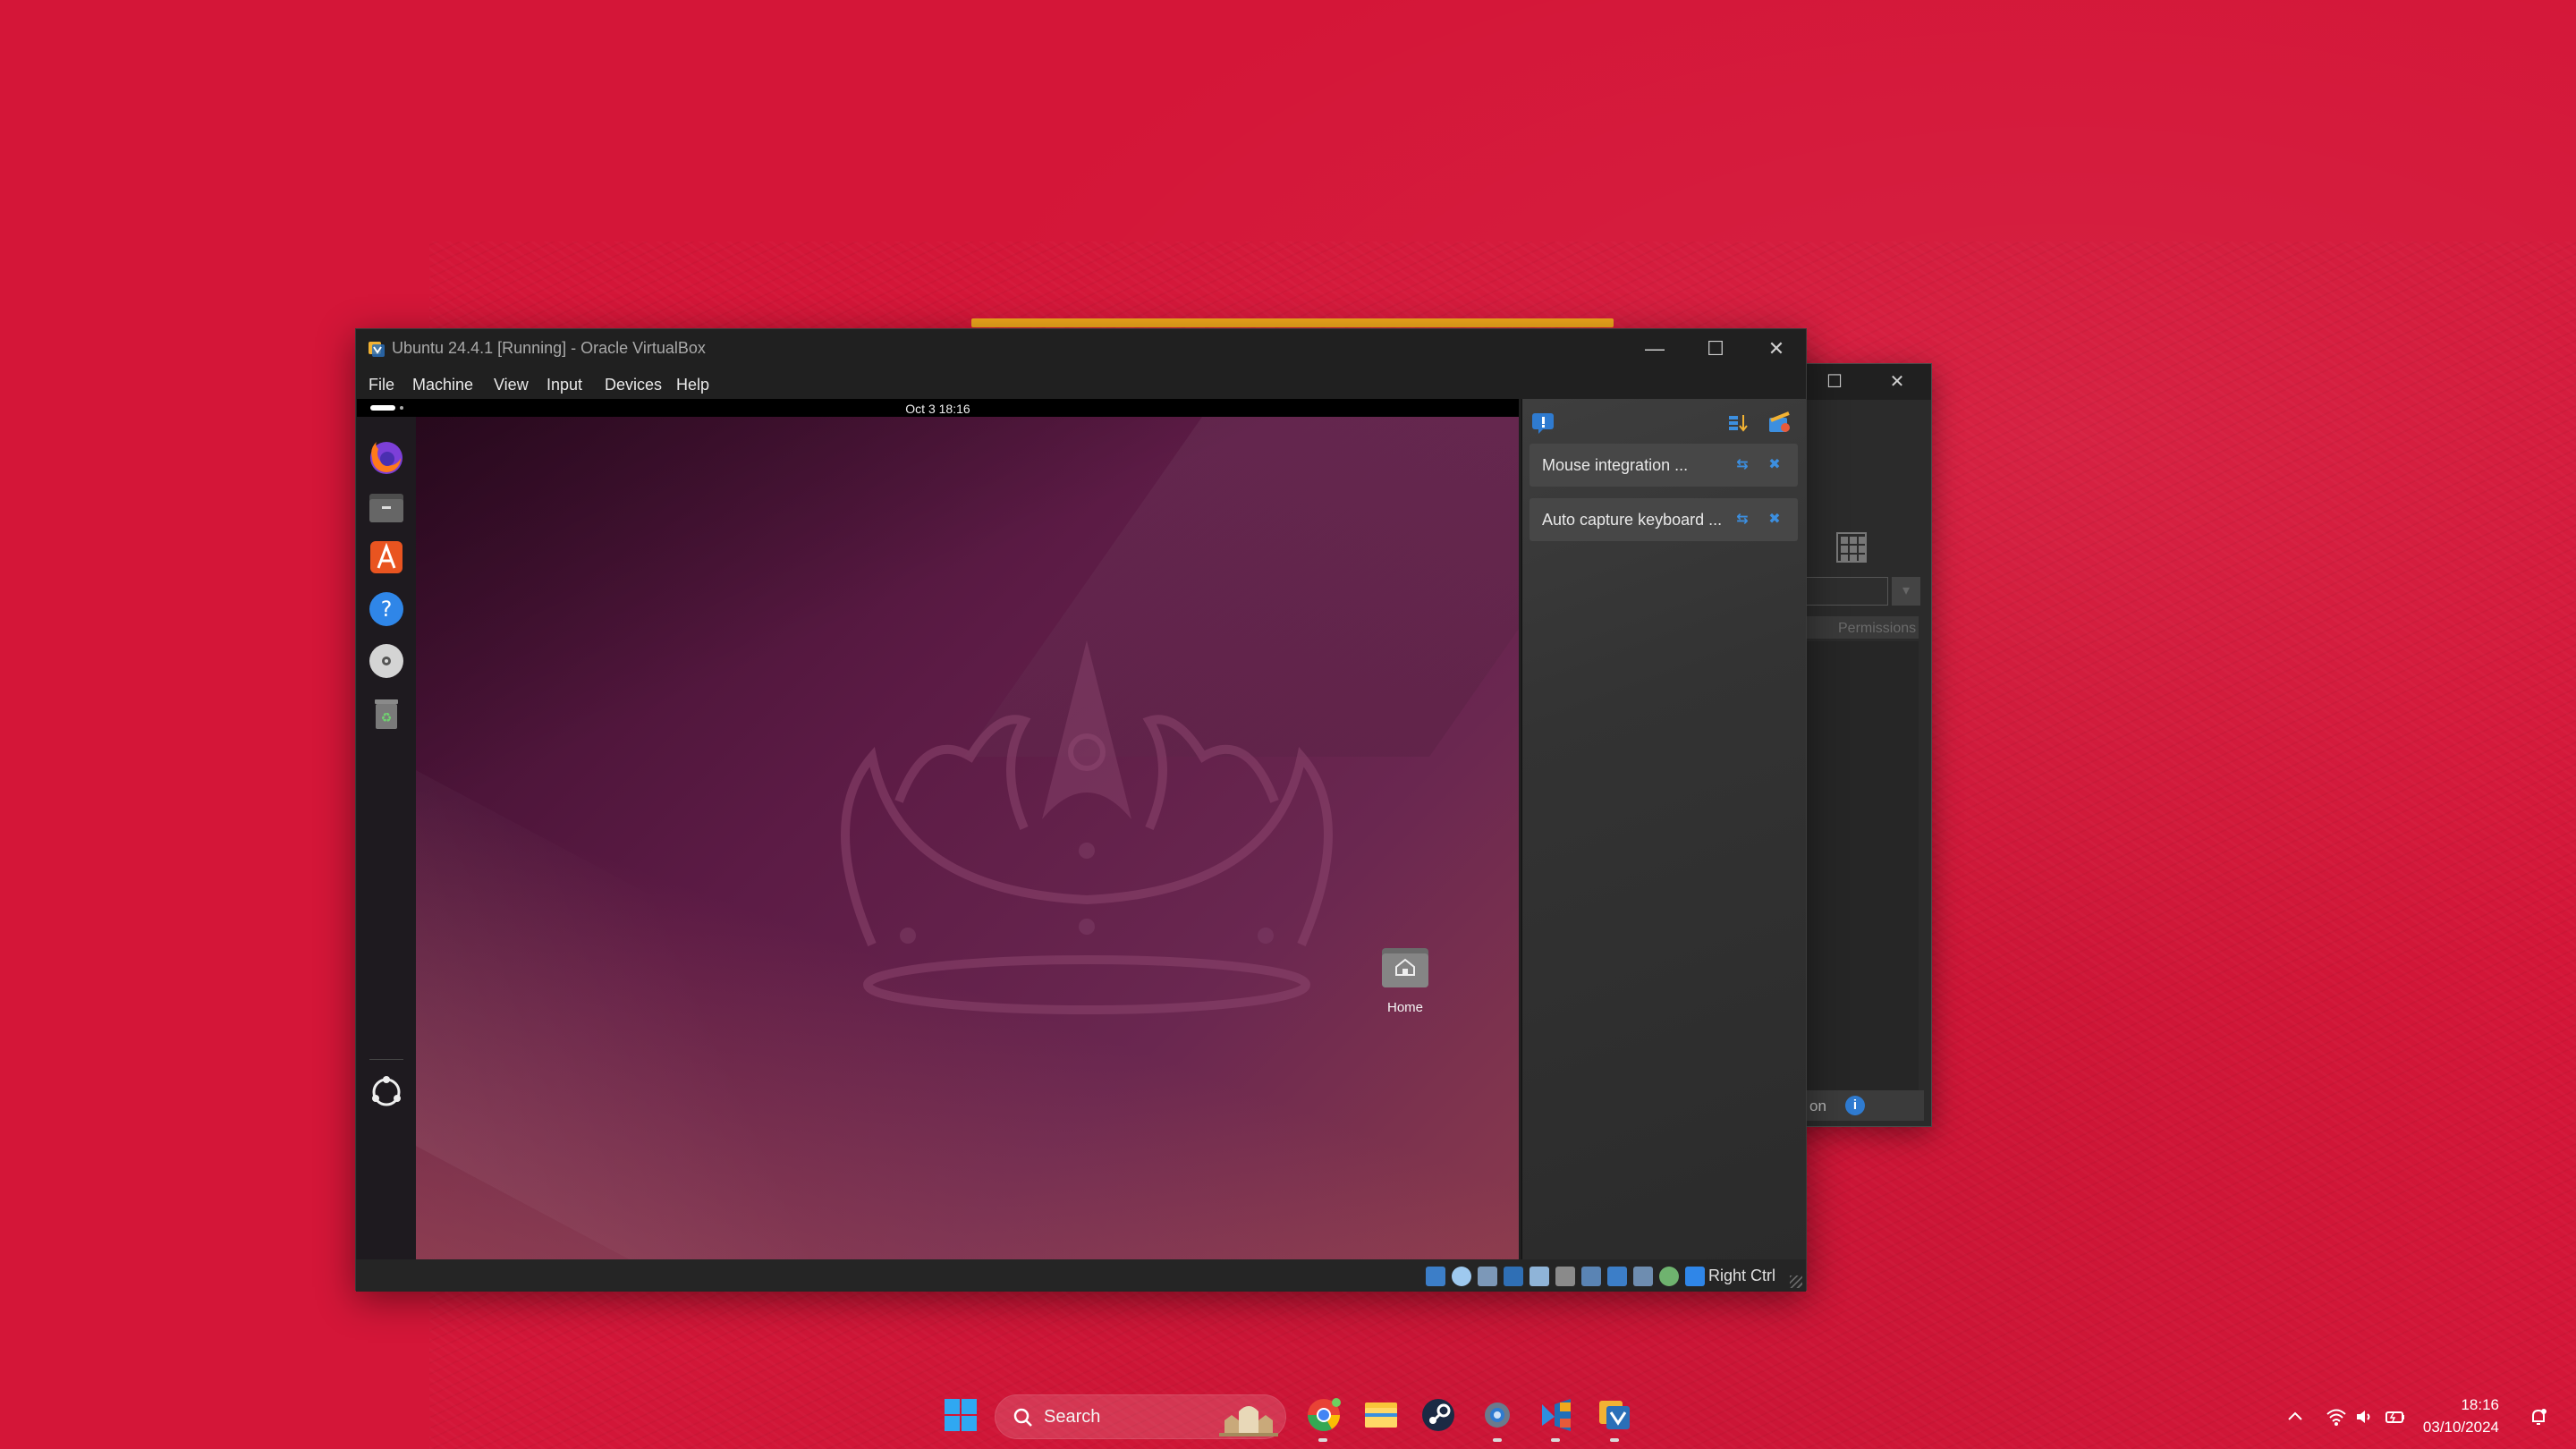 This screenshot has width=2576, height=1449. Describe the element at coordinates (692, 385) in the screenshot. I see `menu-help: Help` at that location.